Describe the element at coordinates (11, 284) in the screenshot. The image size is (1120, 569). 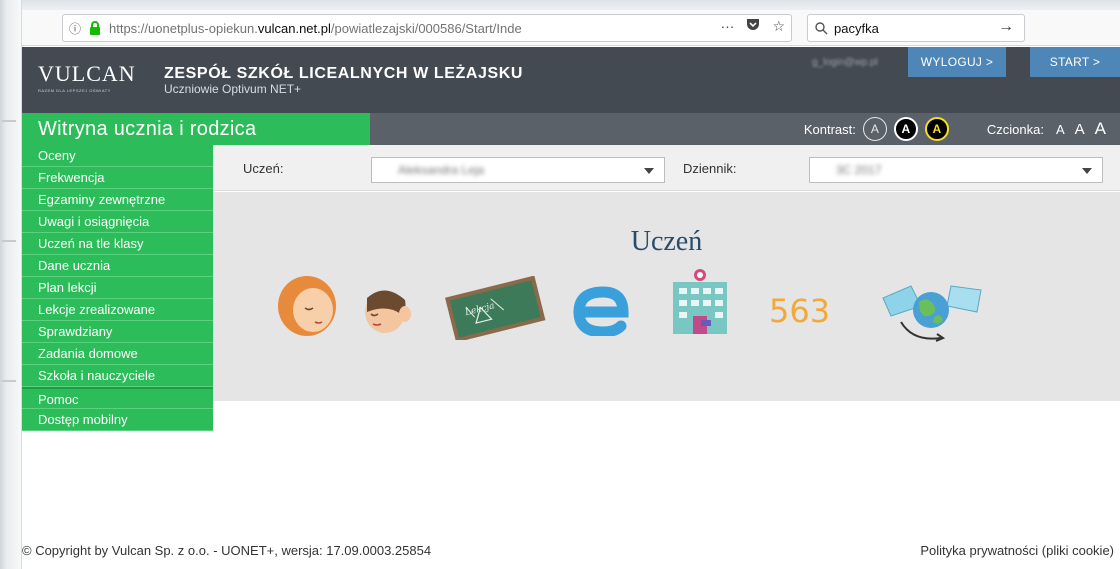
I see `background-window-left` at that location.